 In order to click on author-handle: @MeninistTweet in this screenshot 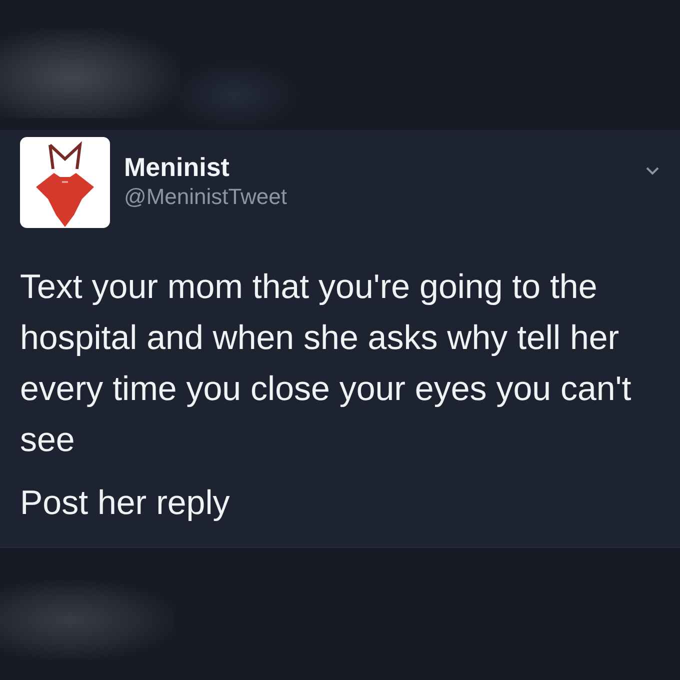, I will do `click(205, 197)`.